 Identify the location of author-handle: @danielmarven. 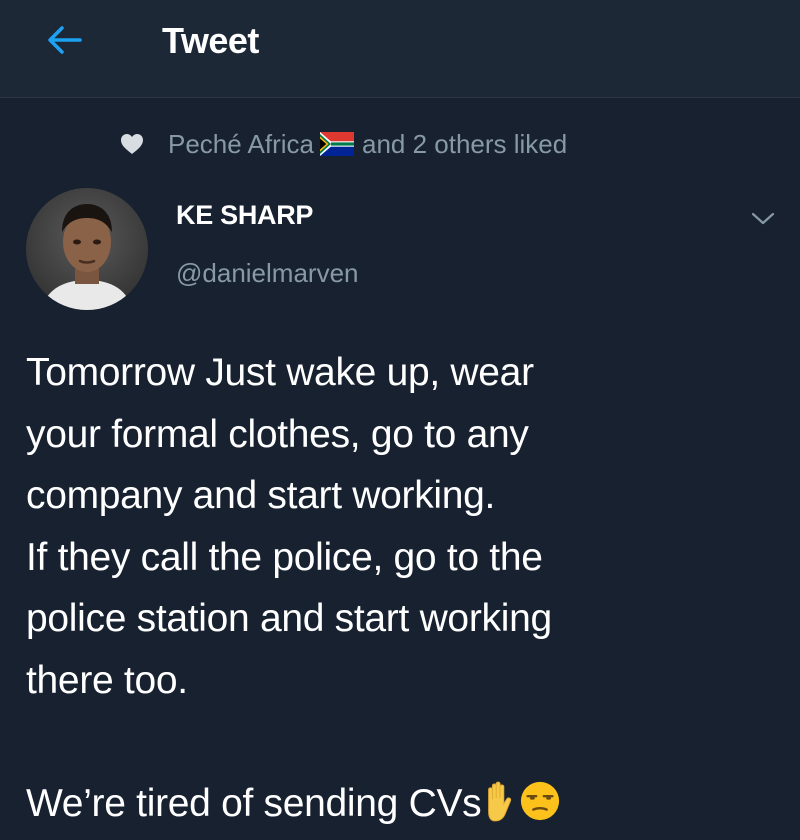
(267, 273).